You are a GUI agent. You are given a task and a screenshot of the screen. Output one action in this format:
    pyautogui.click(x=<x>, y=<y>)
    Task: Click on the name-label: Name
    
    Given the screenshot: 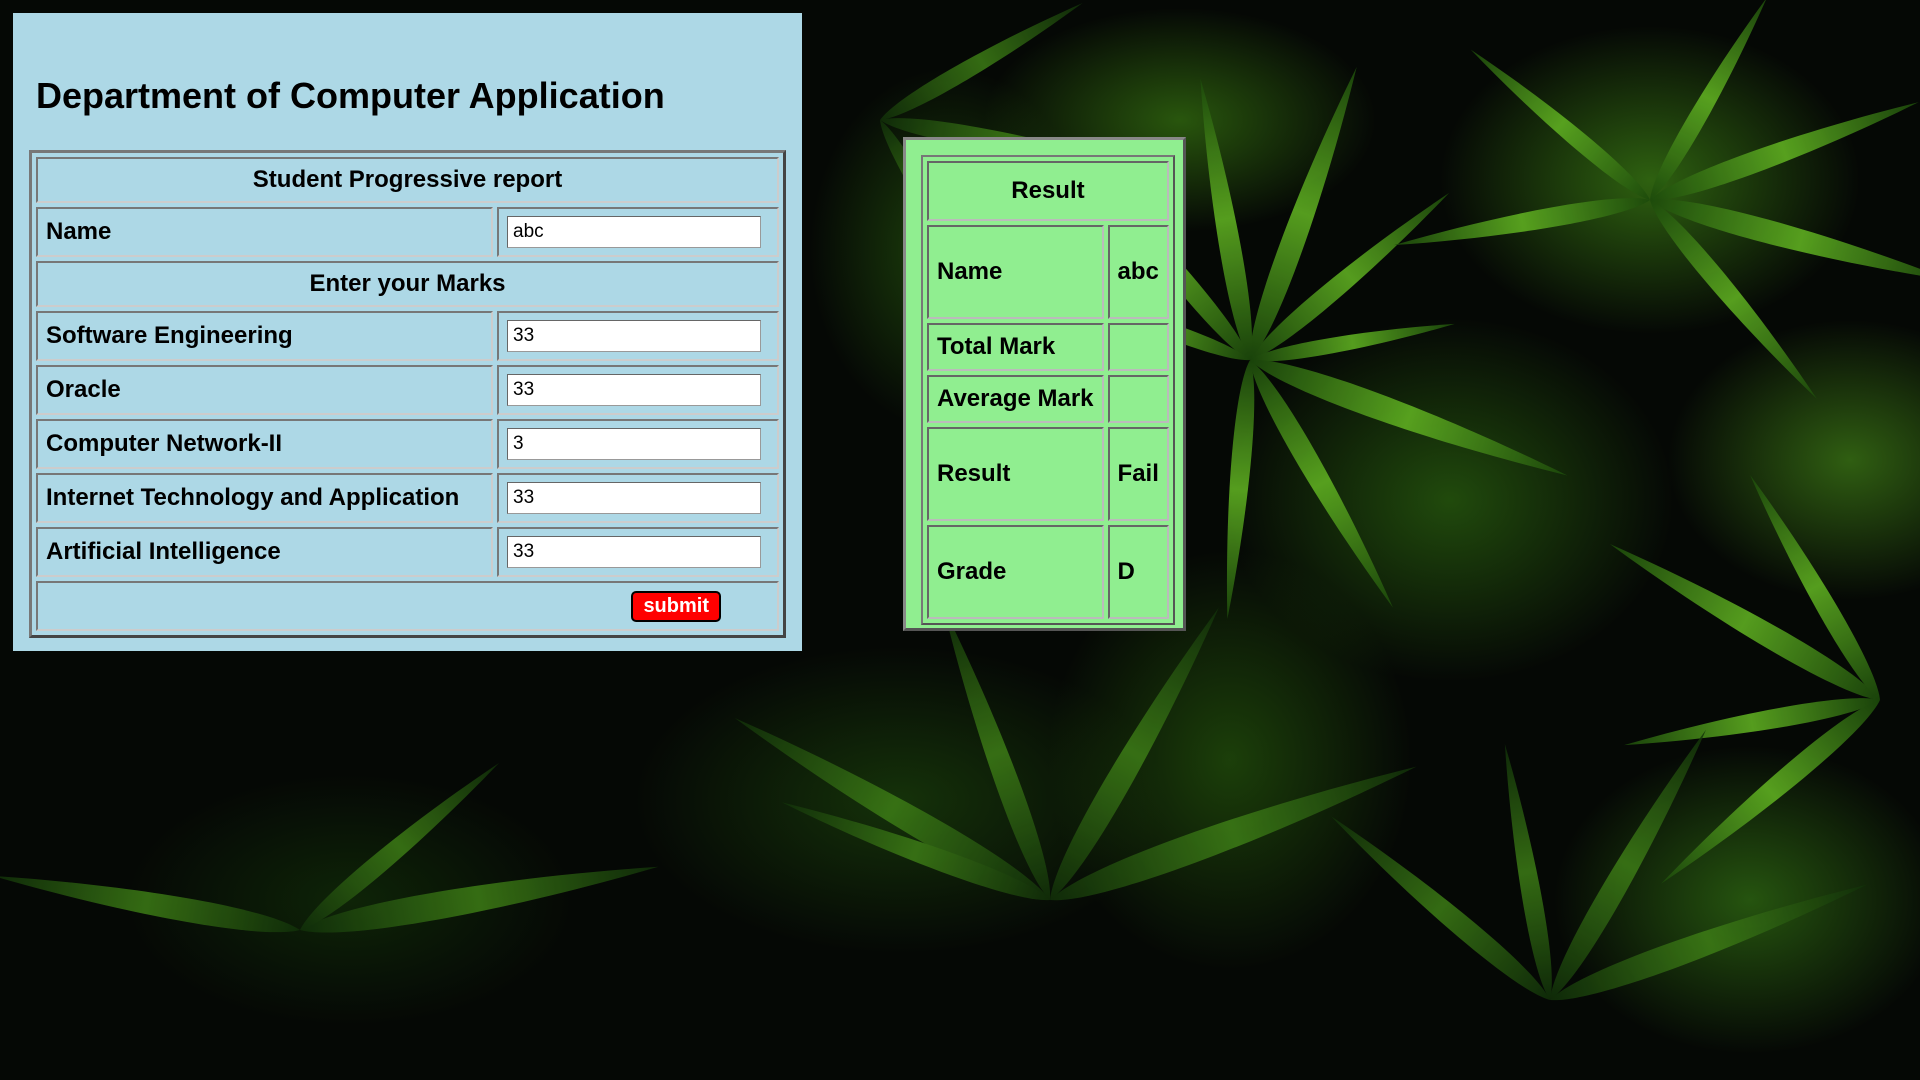 What is the action you would take?
    pyautogui.click(x=264, y=232)
    